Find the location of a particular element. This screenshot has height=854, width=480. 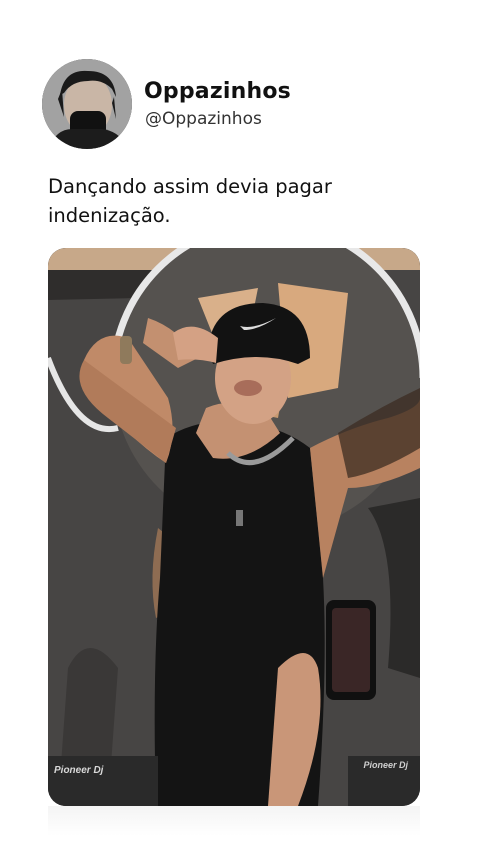

display-name: Oppazinhos is located at coordinates (217, 91).